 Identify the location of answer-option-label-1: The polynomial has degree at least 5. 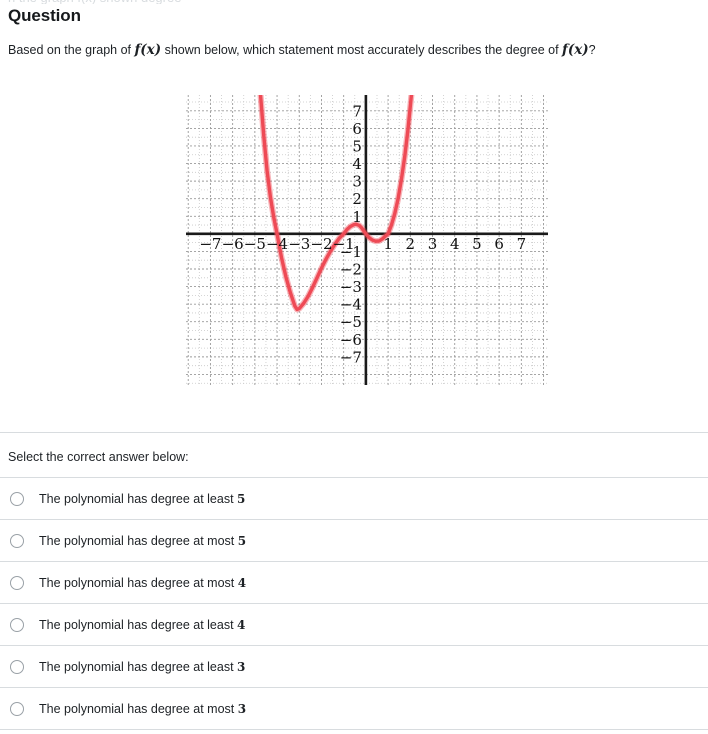
(142, 499).